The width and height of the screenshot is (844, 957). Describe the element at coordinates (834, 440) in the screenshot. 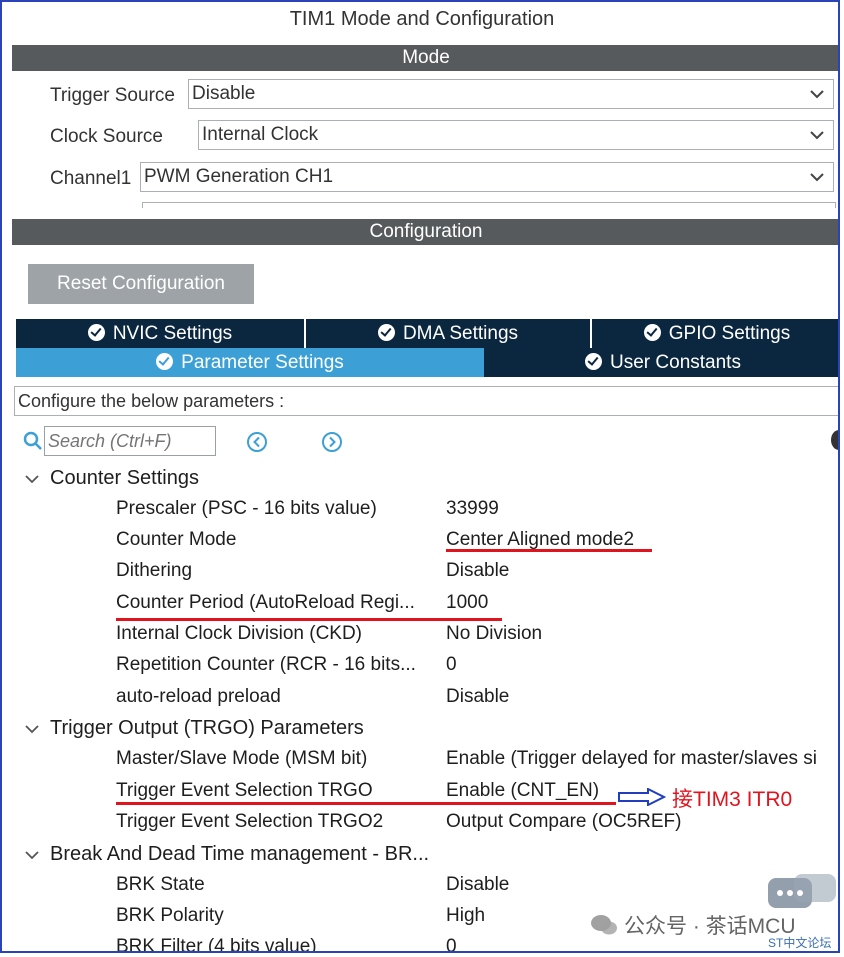

I see `scroll-indicator` at that location.